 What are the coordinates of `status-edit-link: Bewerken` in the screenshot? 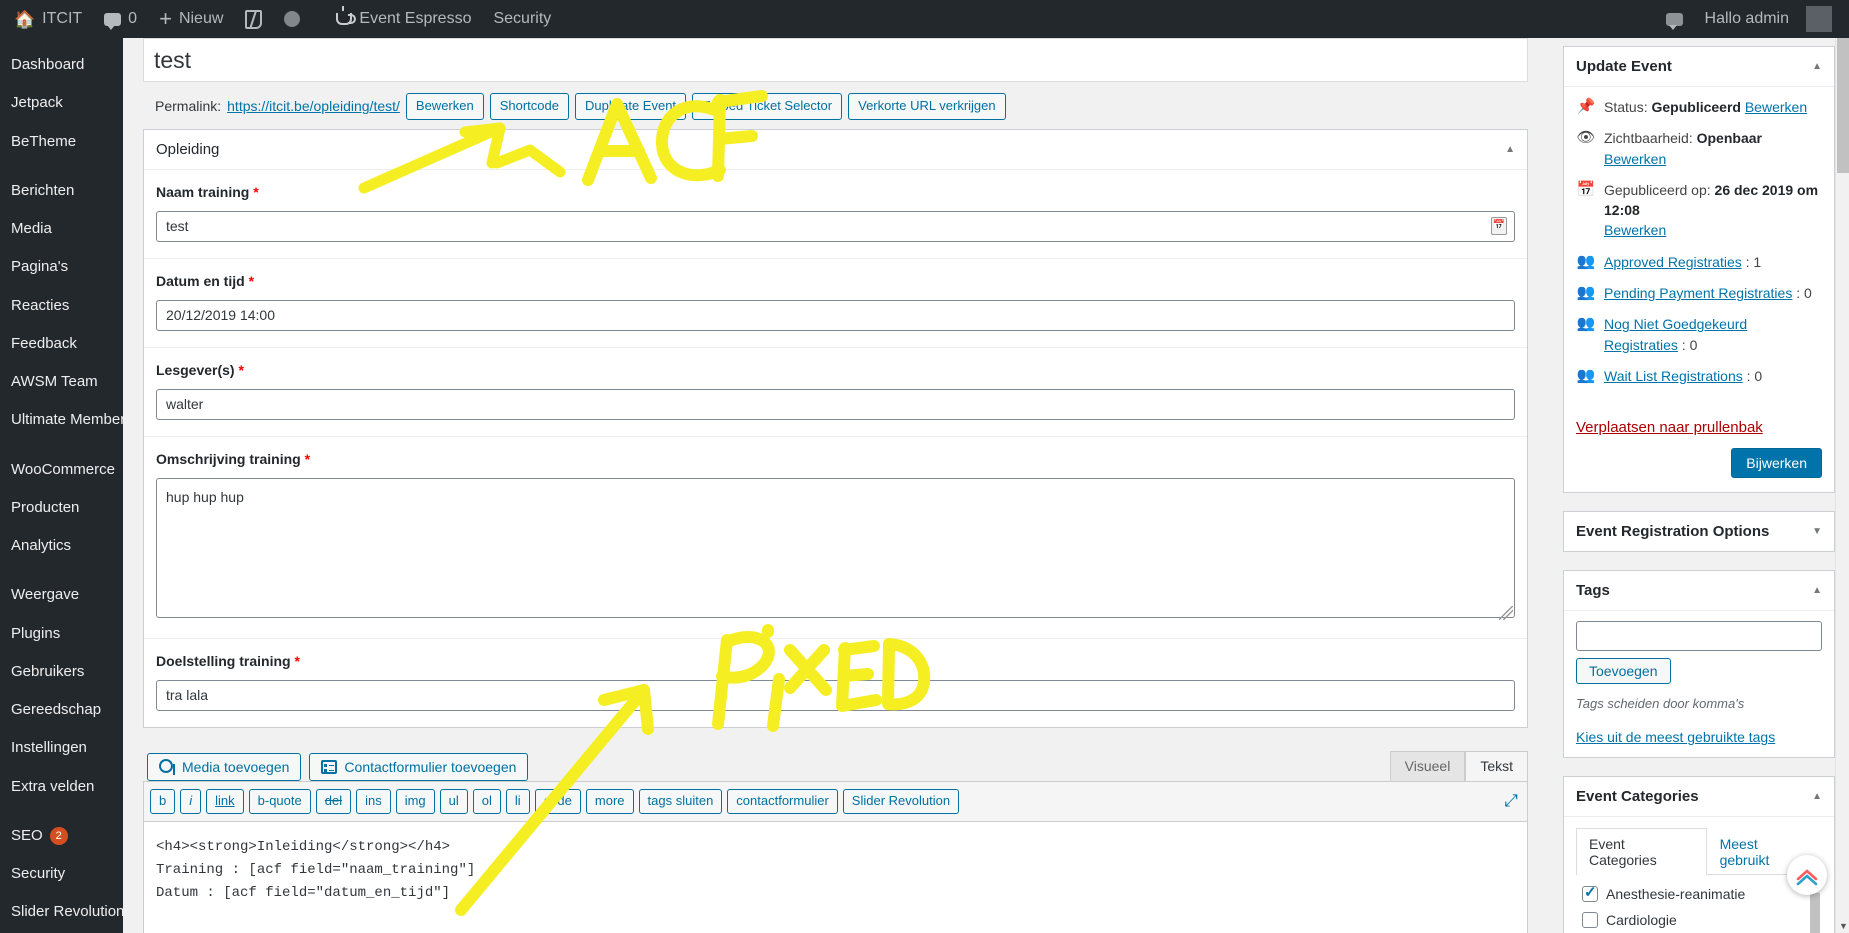 It's located at (1776, 107).